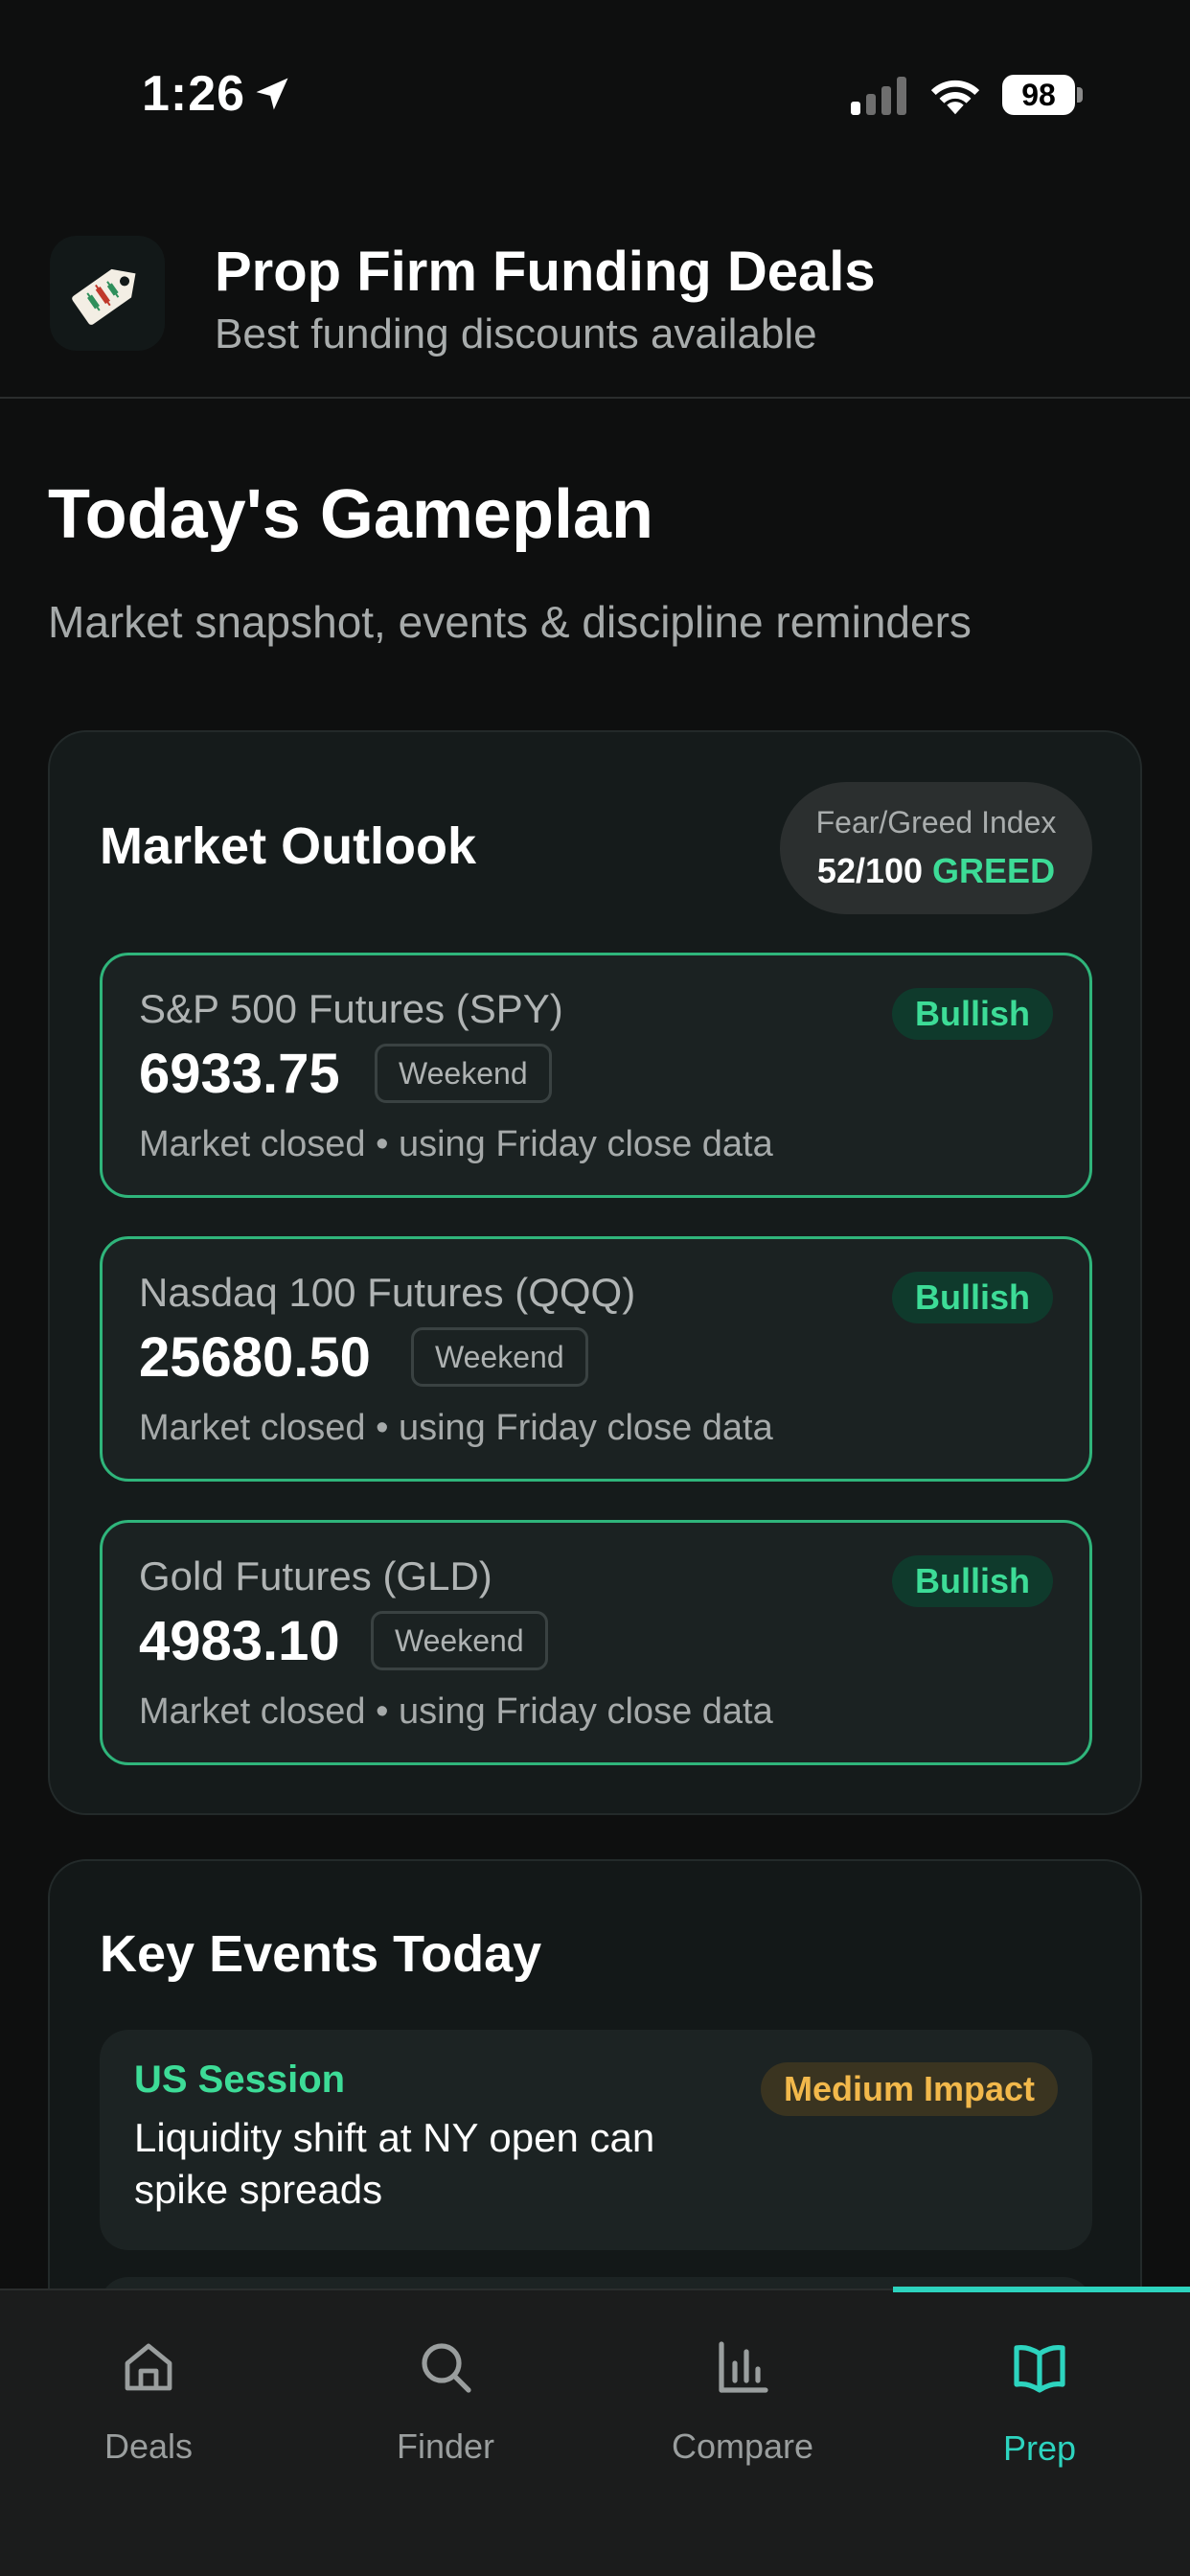 This screenshot has height=2576, width=1190. Describe the element at coordinates (1039, 2448) in the screenshot. I see `tab-label: Prep` at that location.